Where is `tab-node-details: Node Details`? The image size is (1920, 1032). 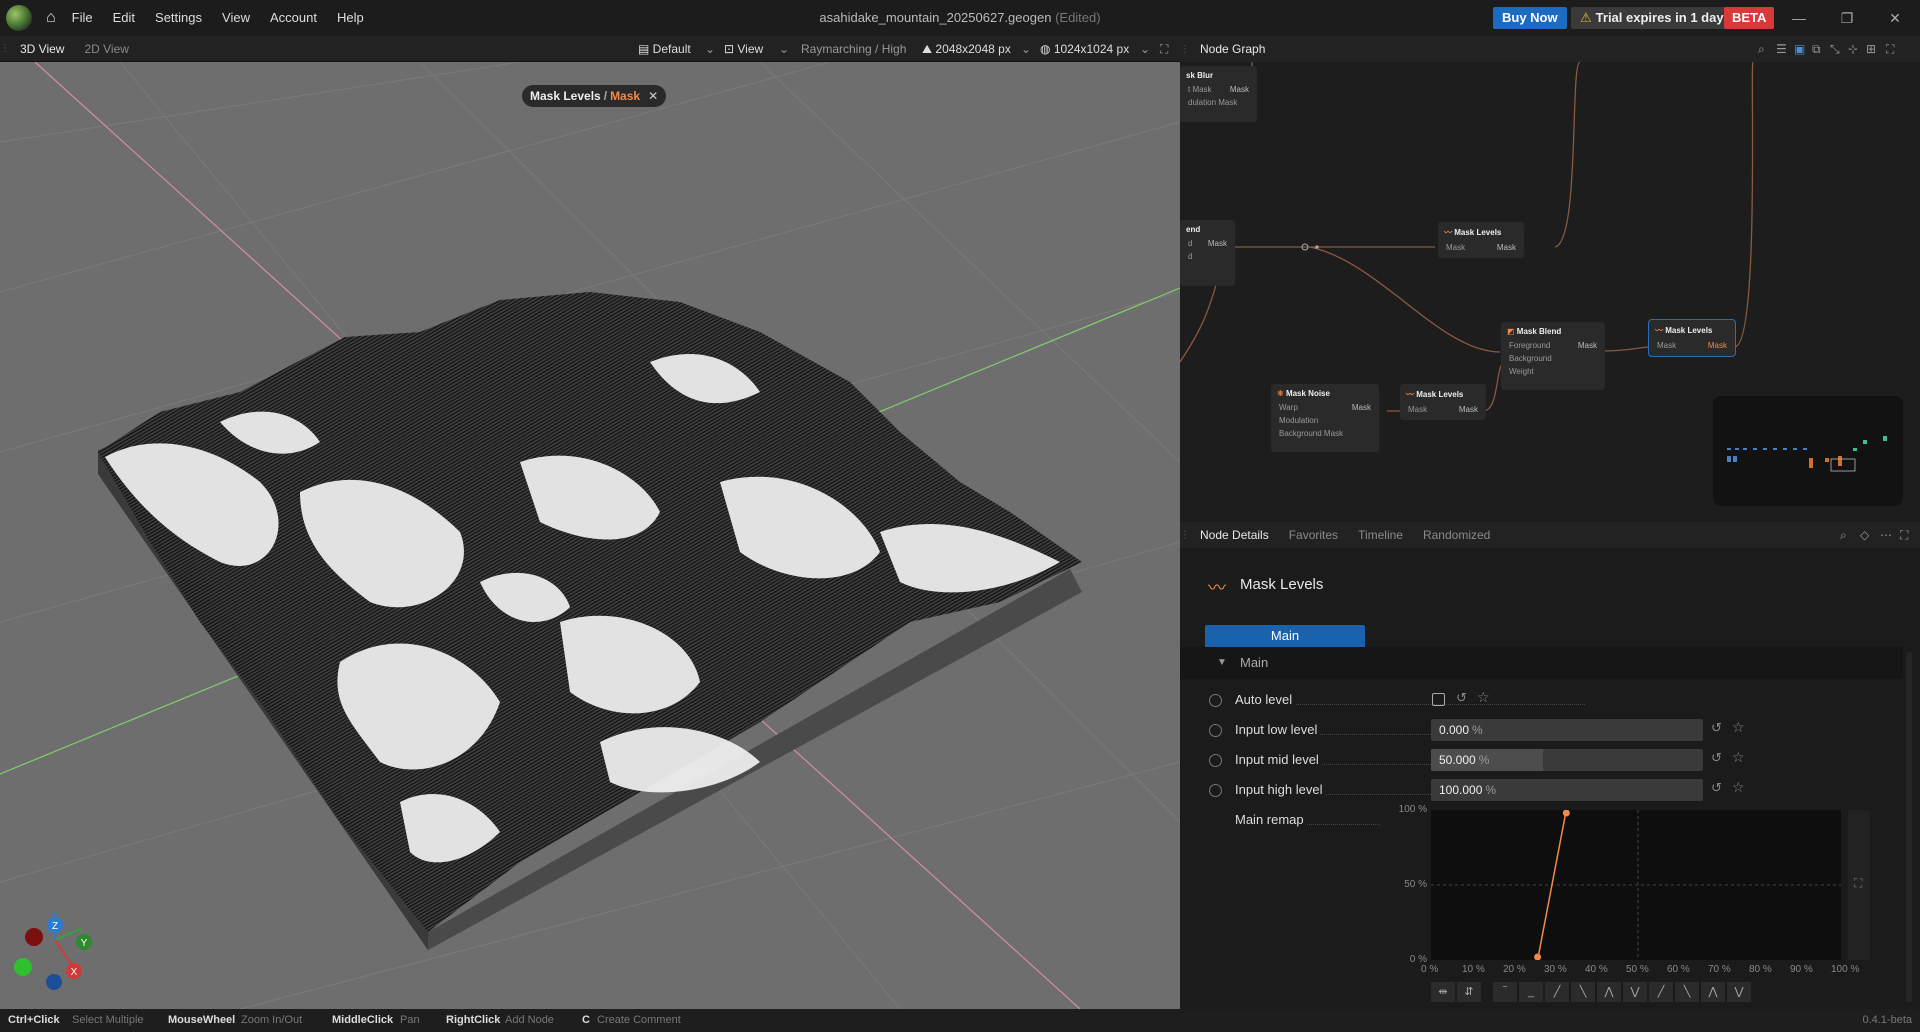 tab-node-details: Node Details is located at coordinates (1234, 535).